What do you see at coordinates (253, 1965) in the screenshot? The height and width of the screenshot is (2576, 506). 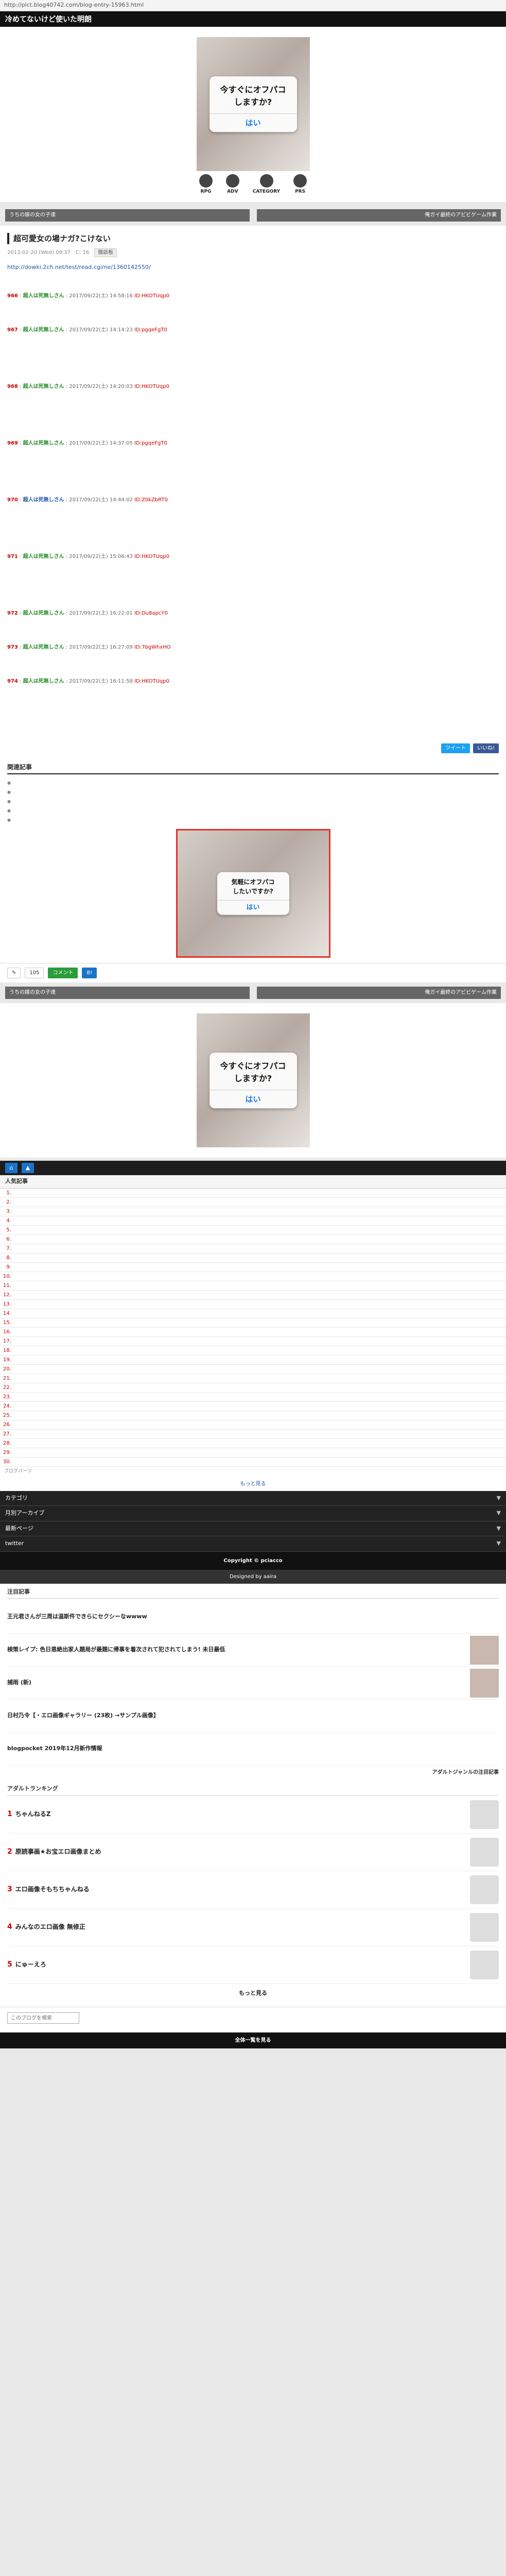 I see `adult-ranking-item: 5 にゅーえろ` at bounding box center [253, 1965].